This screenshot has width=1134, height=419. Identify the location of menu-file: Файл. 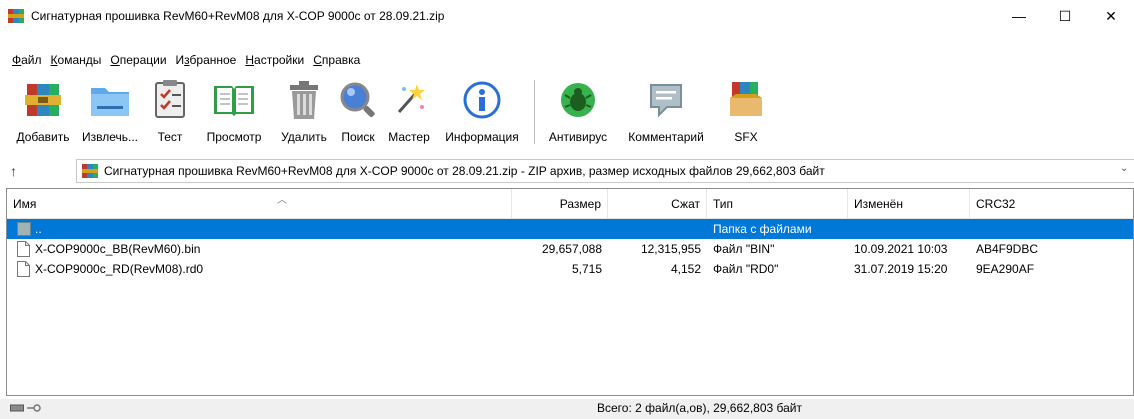
(27, 60).